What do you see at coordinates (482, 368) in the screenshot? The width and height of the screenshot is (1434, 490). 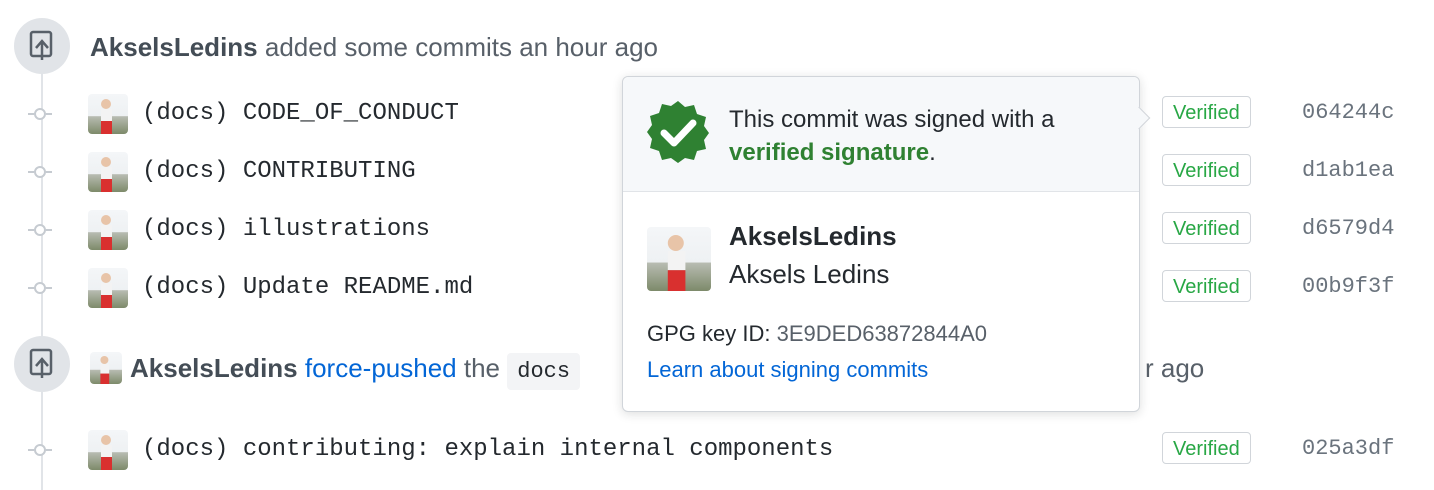 I see `event-the: the` at bounding box center [482, 368].